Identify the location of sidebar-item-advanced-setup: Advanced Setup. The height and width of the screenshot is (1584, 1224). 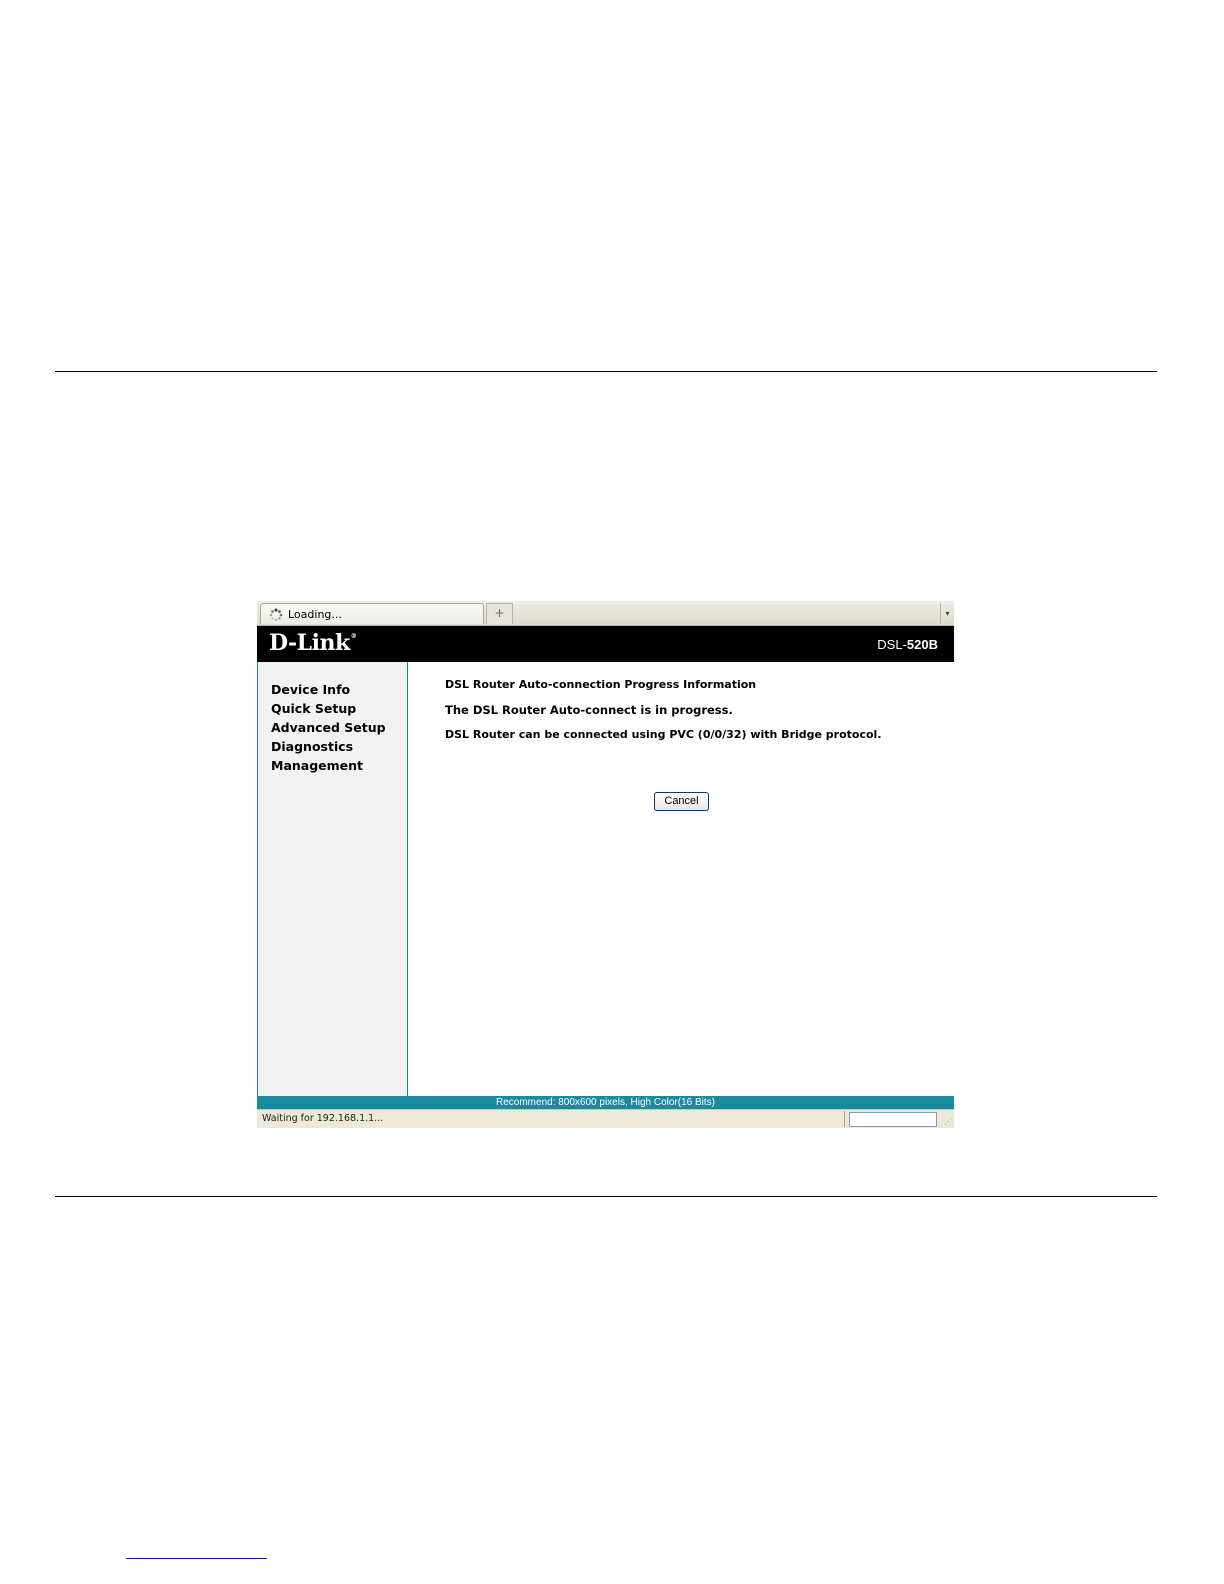
(328, 727).